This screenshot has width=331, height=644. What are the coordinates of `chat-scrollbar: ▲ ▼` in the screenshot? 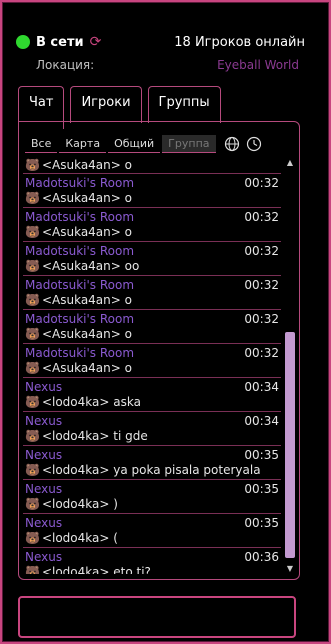 It's located at (290, 366).